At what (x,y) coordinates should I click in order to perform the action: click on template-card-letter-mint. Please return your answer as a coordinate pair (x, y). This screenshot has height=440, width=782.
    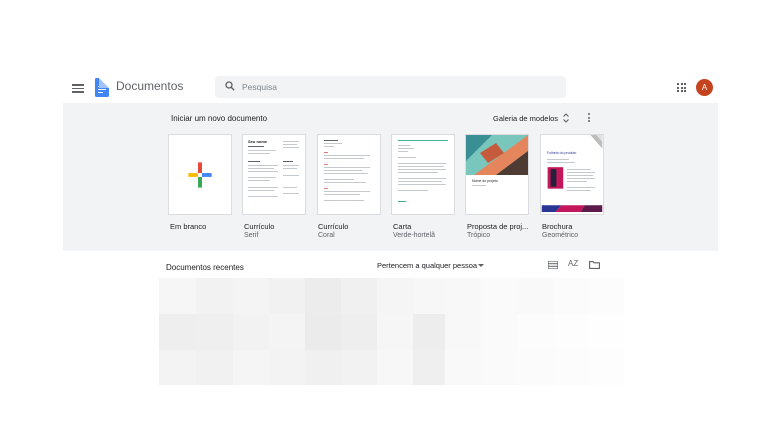
    Looking at the image, I should click on (423, 174).